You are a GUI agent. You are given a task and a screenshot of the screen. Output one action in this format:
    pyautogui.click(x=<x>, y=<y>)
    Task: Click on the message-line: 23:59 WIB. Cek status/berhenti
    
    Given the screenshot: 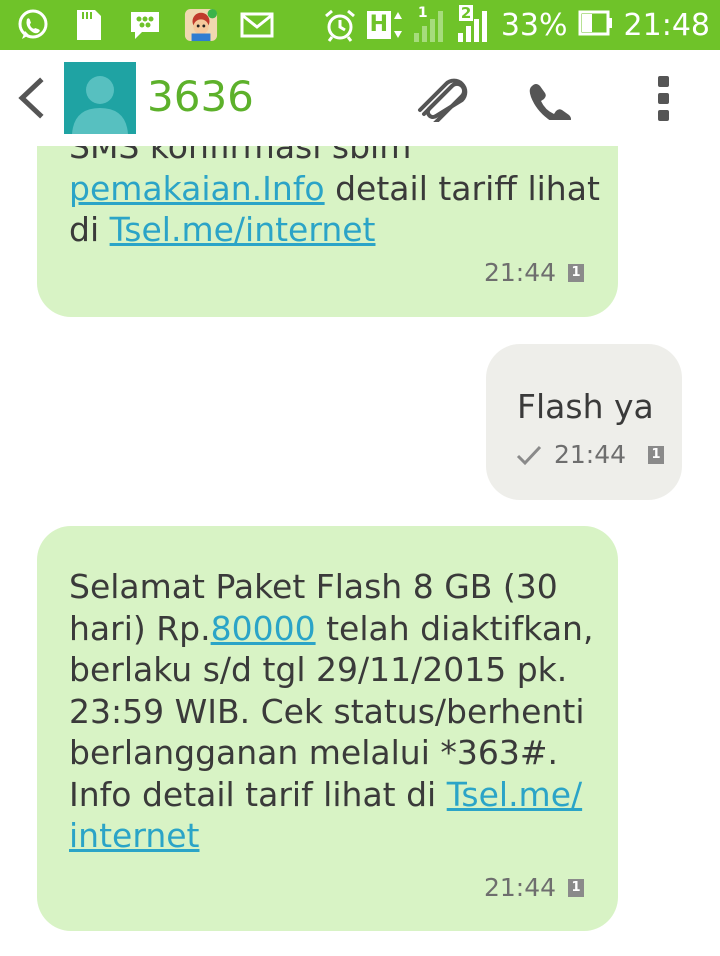 What is the action you would take?
    pyautogui.click(x=331, y=712)
    